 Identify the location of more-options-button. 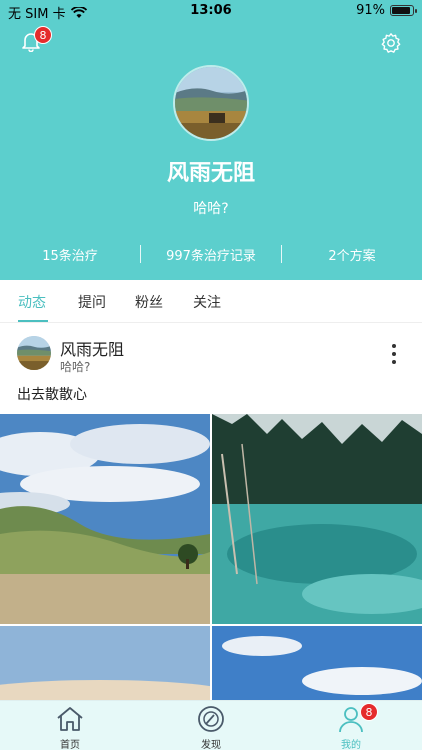
(394, 356).